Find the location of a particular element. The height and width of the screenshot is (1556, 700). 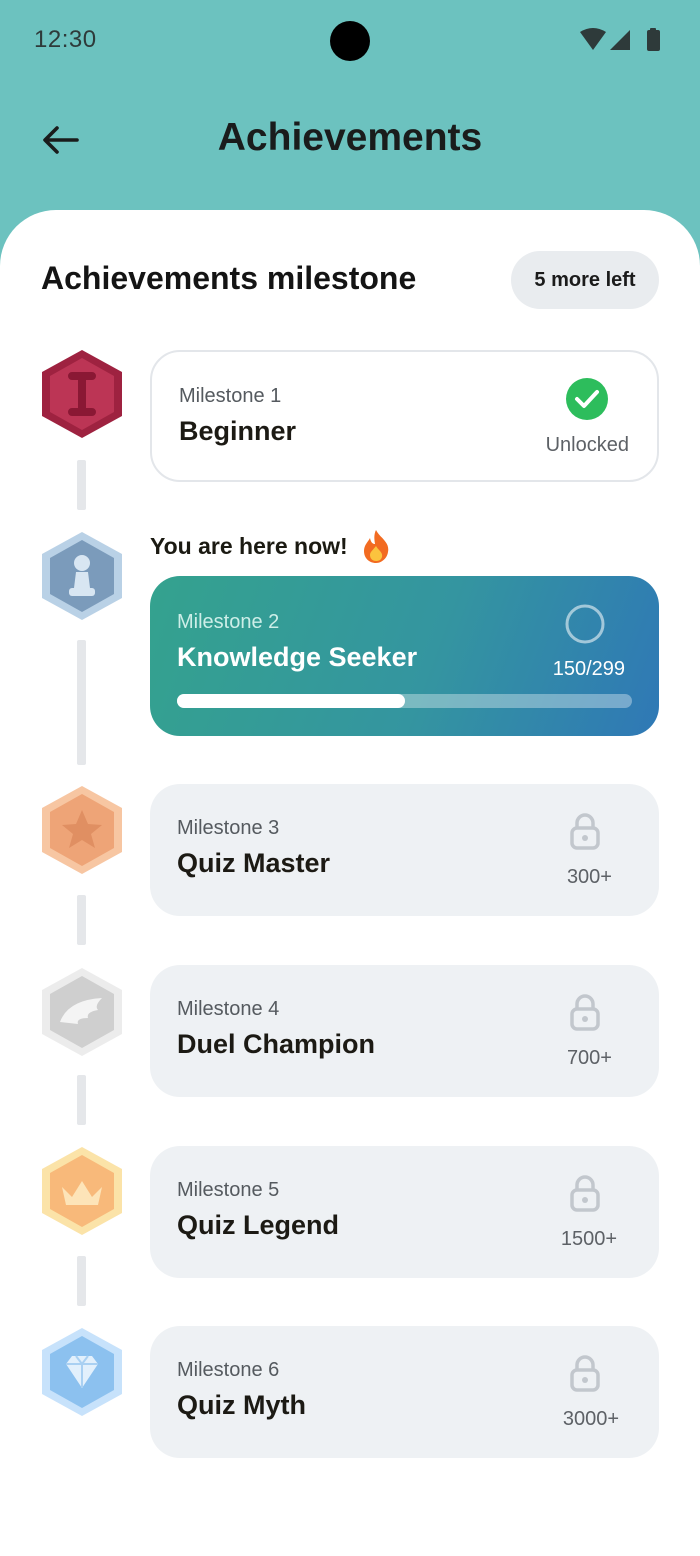

milestone-name: Quiz Master is located at coordinates (254, 863).